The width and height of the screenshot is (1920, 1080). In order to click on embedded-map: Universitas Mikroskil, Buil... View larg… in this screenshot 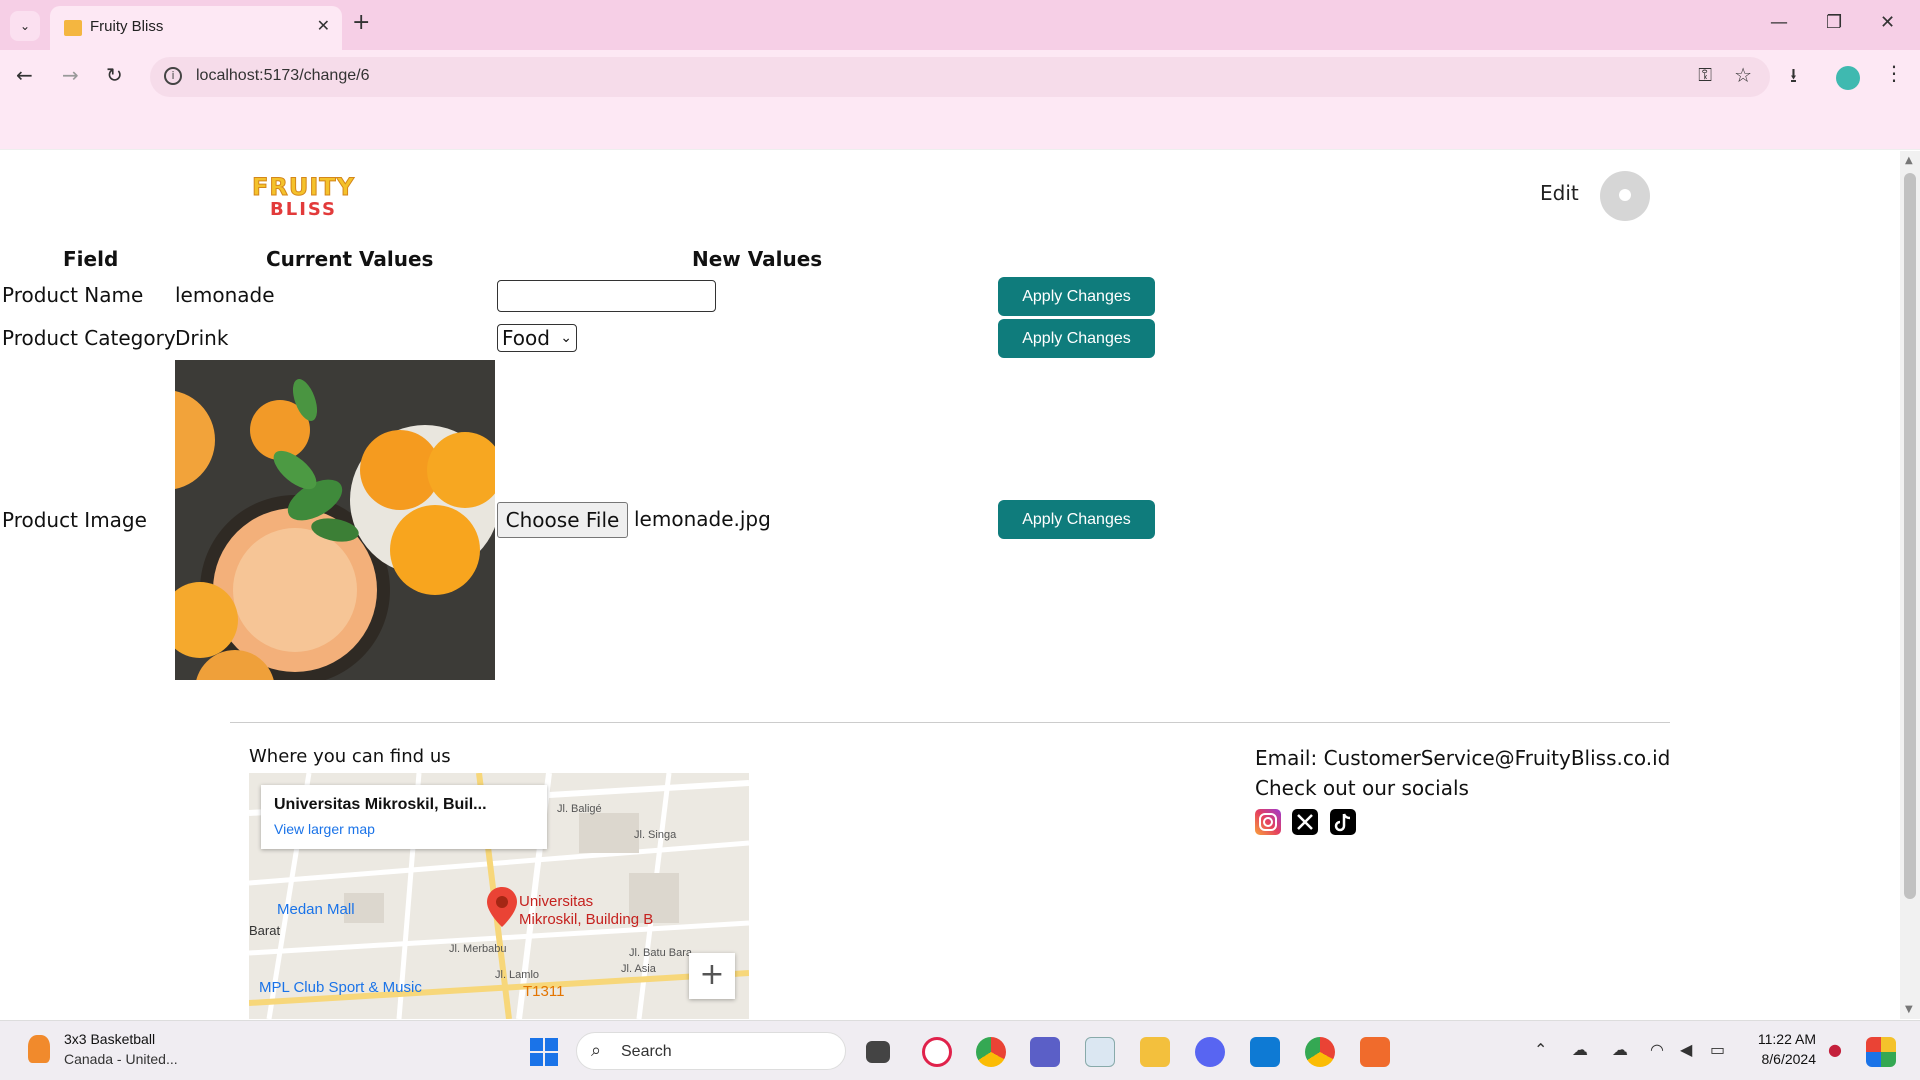, I will do `click(499, 896)`.